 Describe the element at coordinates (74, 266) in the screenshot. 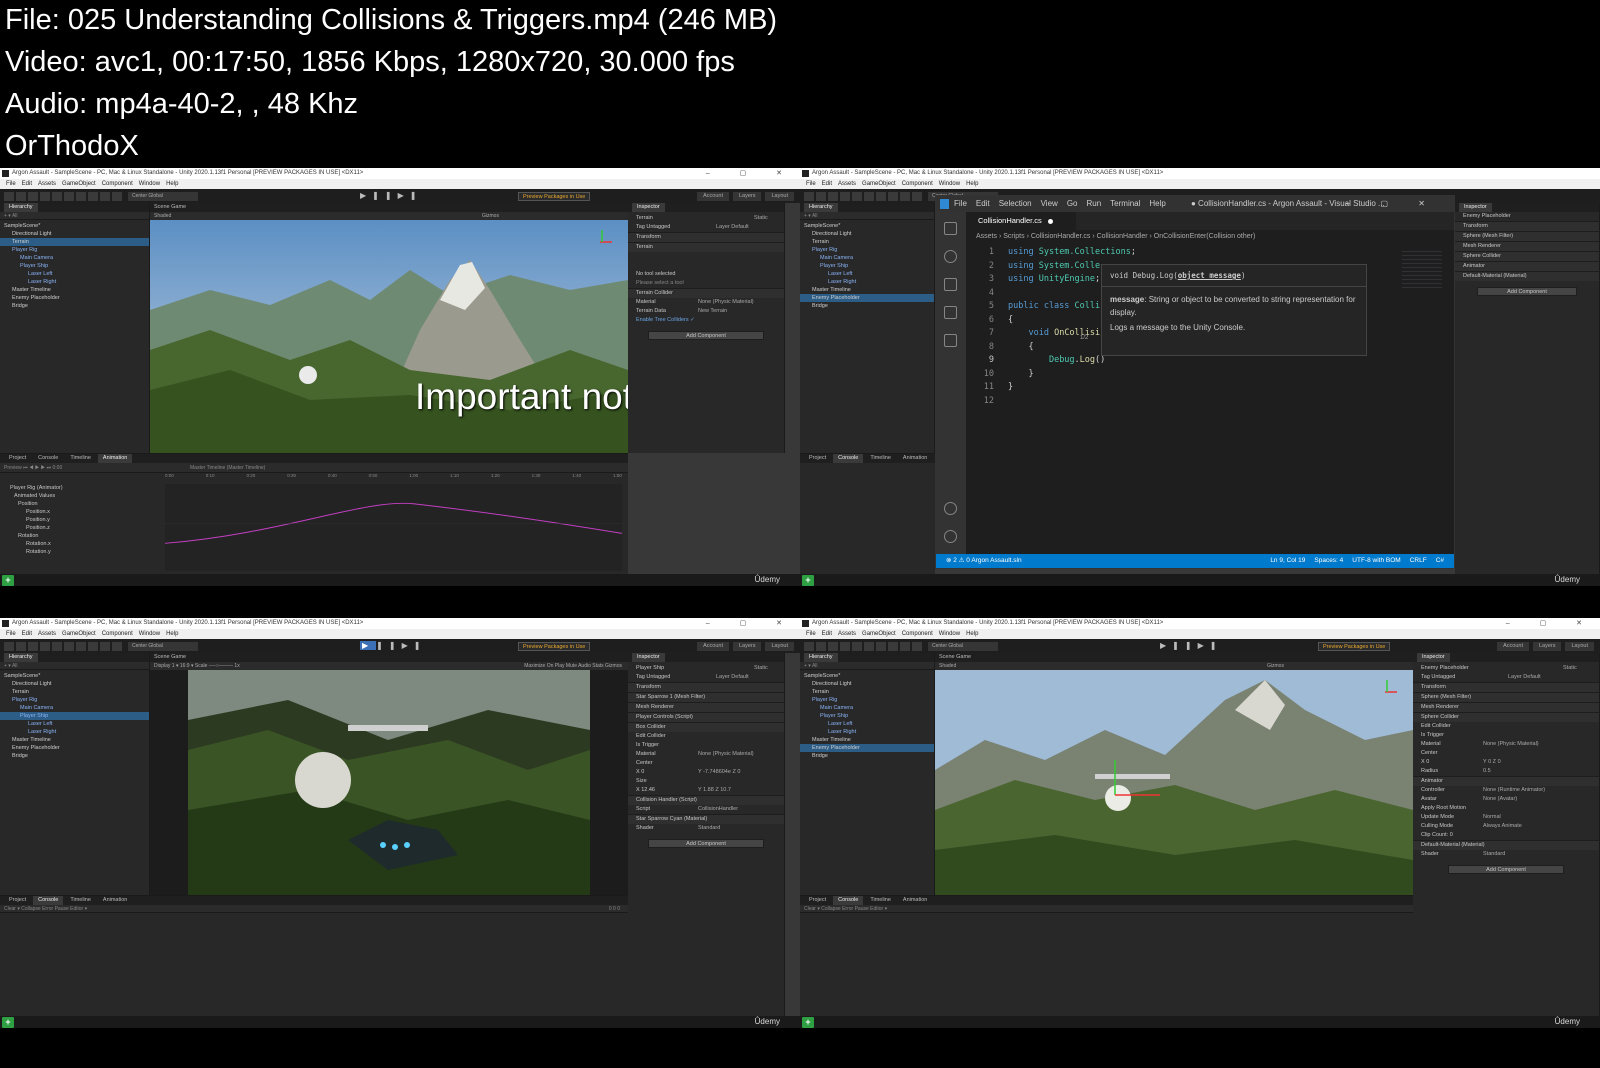

I see `hierarchy-item: Player Ship` at that location.